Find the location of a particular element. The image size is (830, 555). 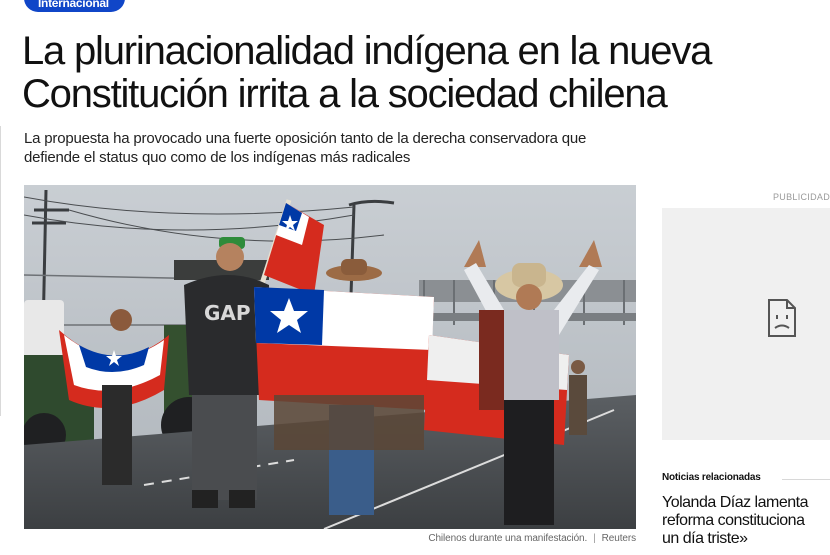

ad-label: PUBLICIDAD is located at coordinates (801, 197).